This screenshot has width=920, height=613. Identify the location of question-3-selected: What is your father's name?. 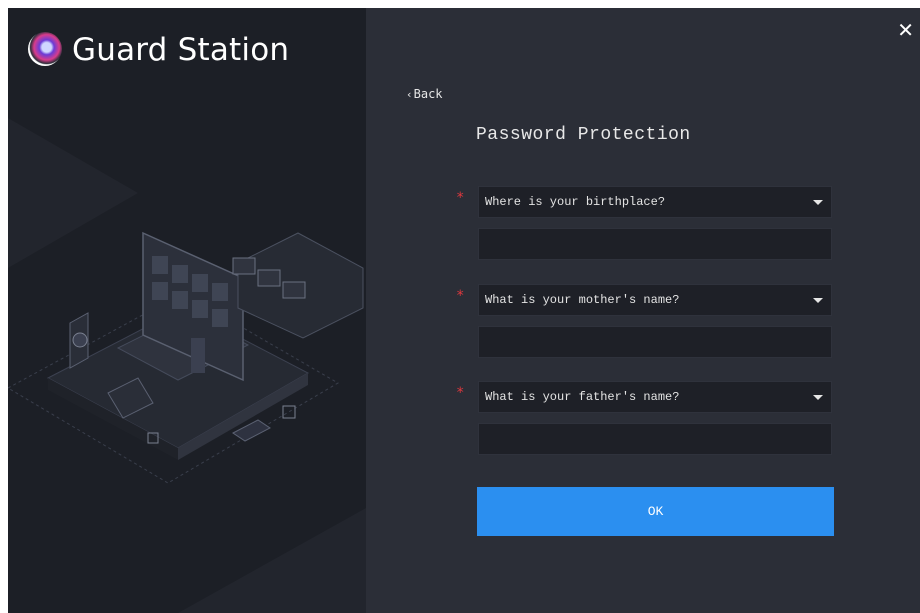
(582, 397).